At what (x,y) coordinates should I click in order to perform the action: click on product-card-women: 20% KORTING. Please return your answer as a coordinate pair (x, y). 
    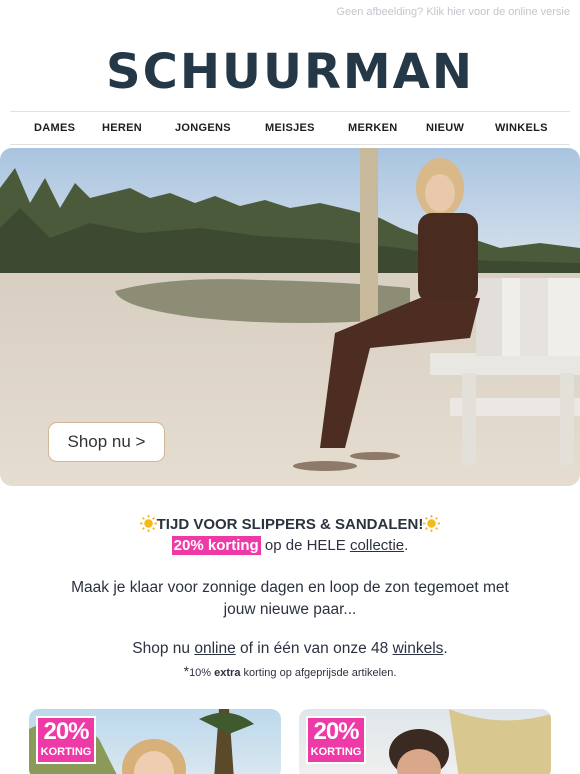
    Looking at the image, I should click on (155, 741).